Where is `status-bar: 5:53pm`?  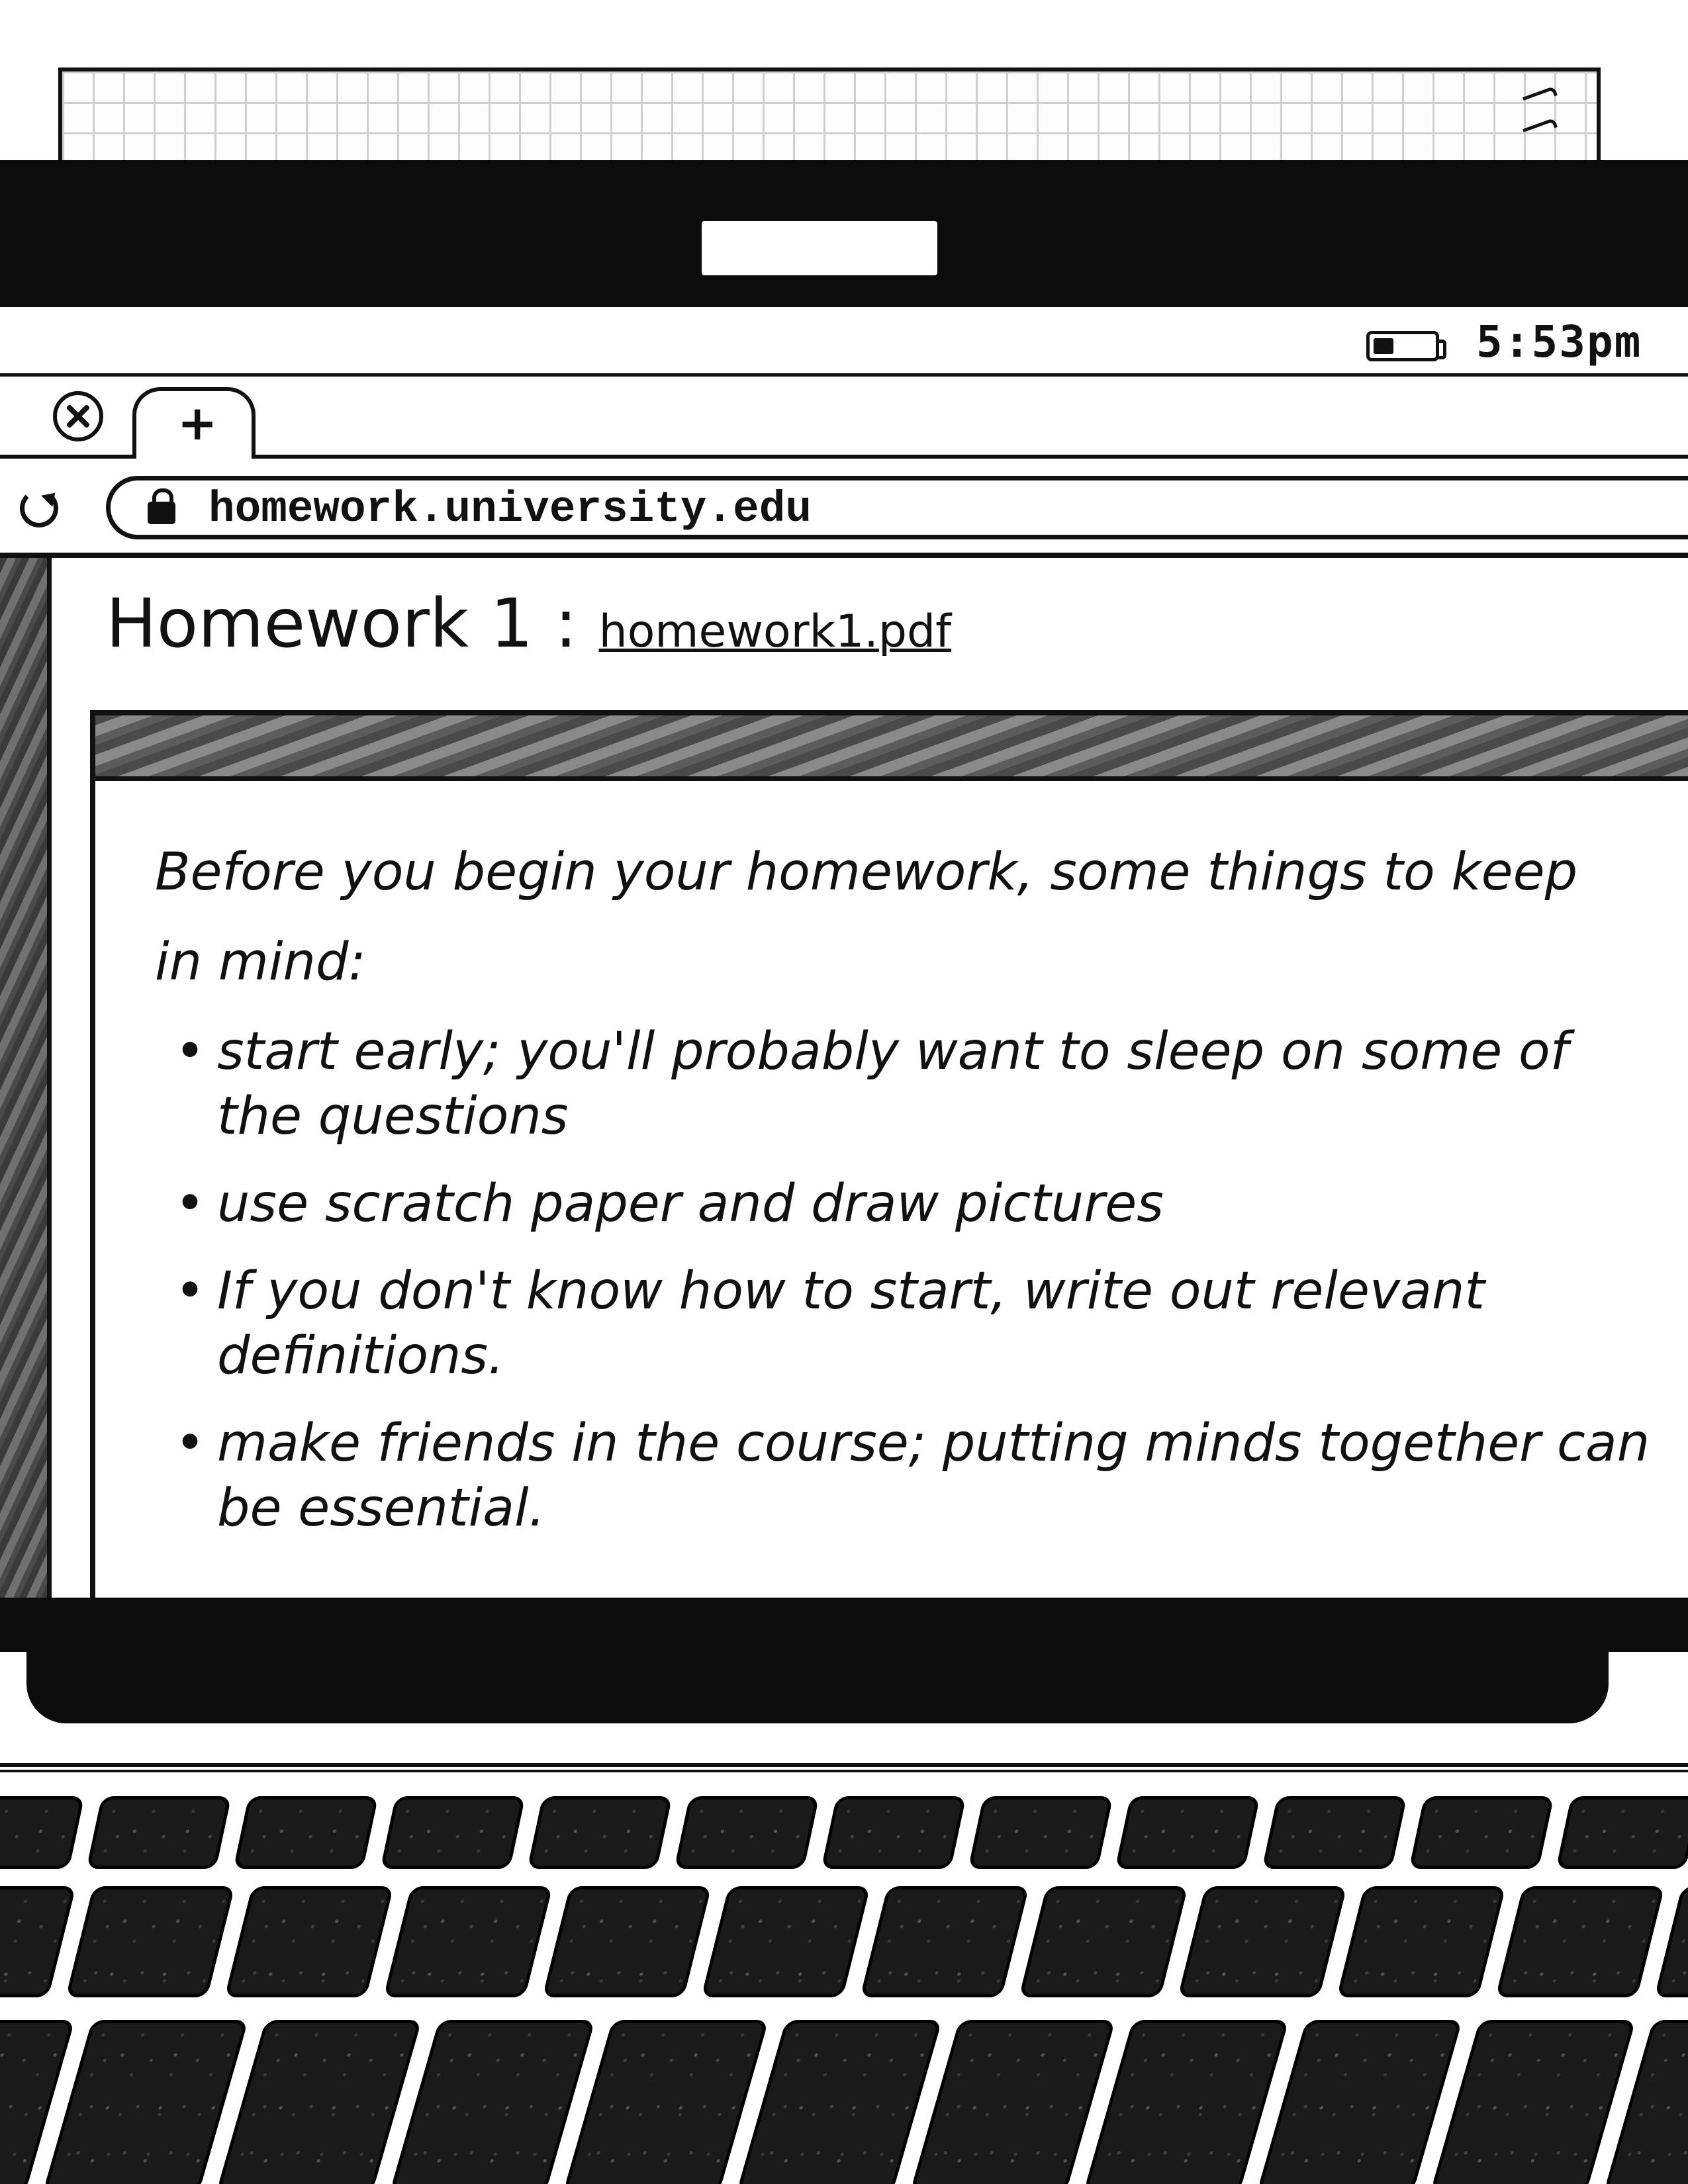
status-bar: 5:53pm is located at coordinates (844, 342).